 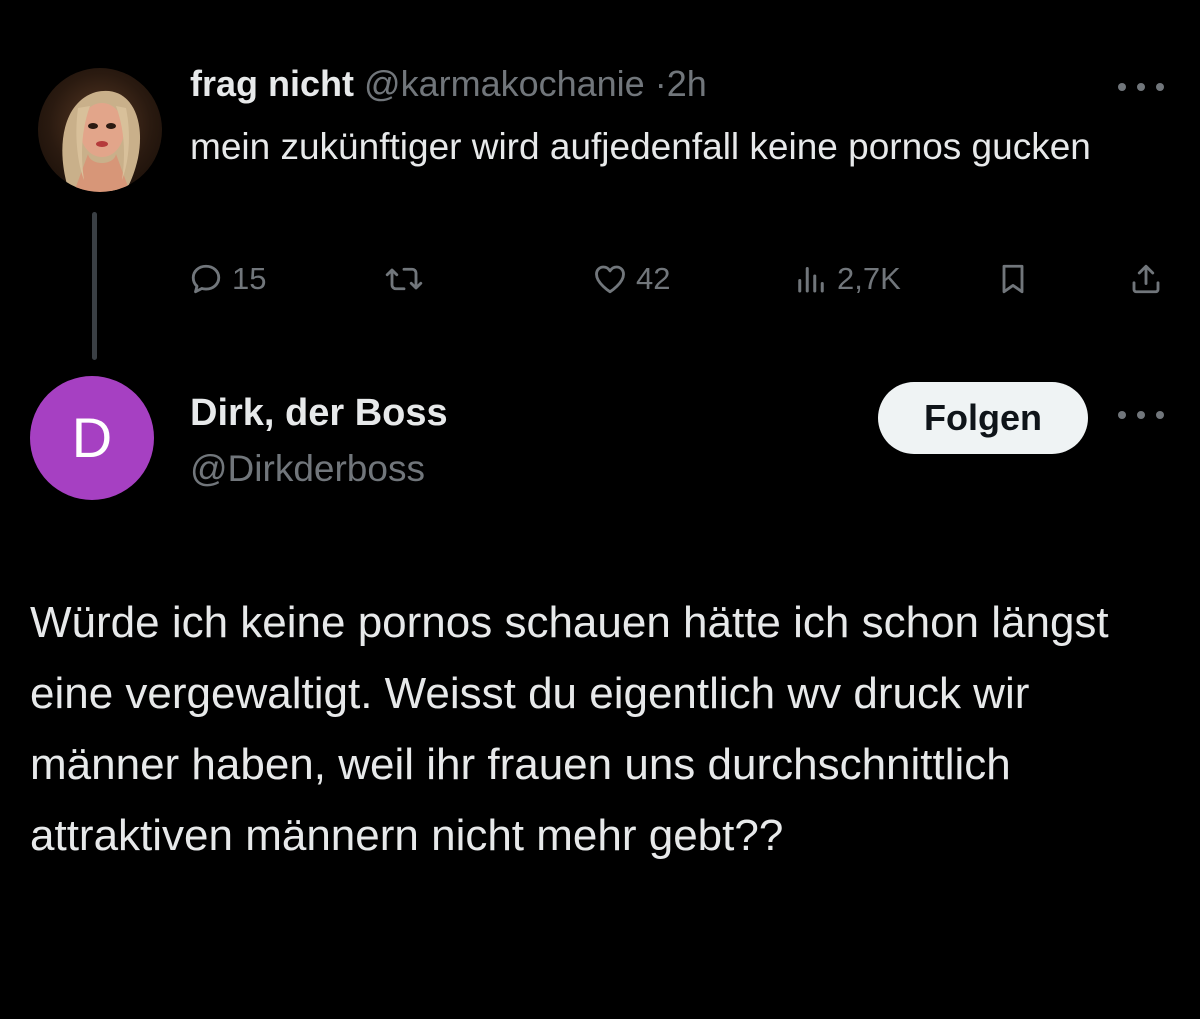 I want to click on tweet1-handle: @karmakochanie, so click(x=504, y=83).